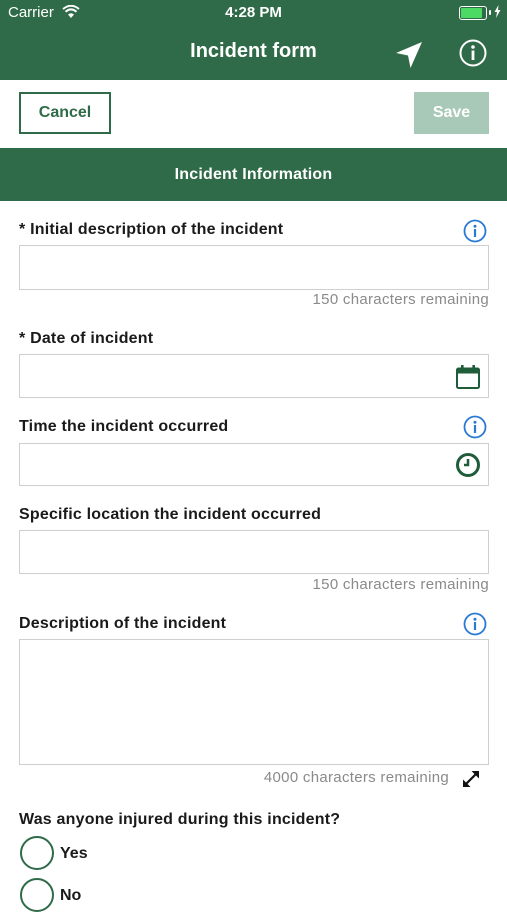  I want to click on description-textarea, so click(254, 702).